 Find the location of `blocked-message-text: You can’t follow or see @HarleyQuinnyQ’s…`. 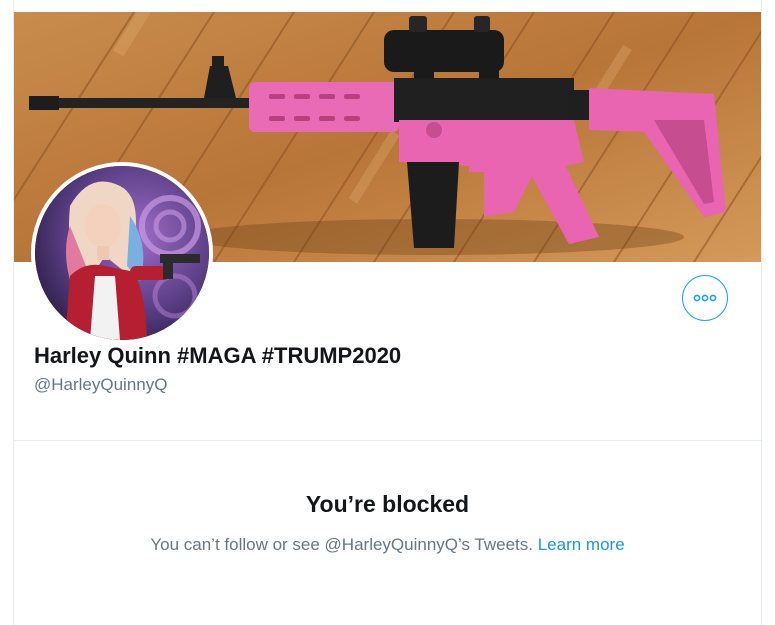

blocked-message-text: You can’t follow or see @HarleyQuinnyQ’s… is located at coordinates (341, 544).